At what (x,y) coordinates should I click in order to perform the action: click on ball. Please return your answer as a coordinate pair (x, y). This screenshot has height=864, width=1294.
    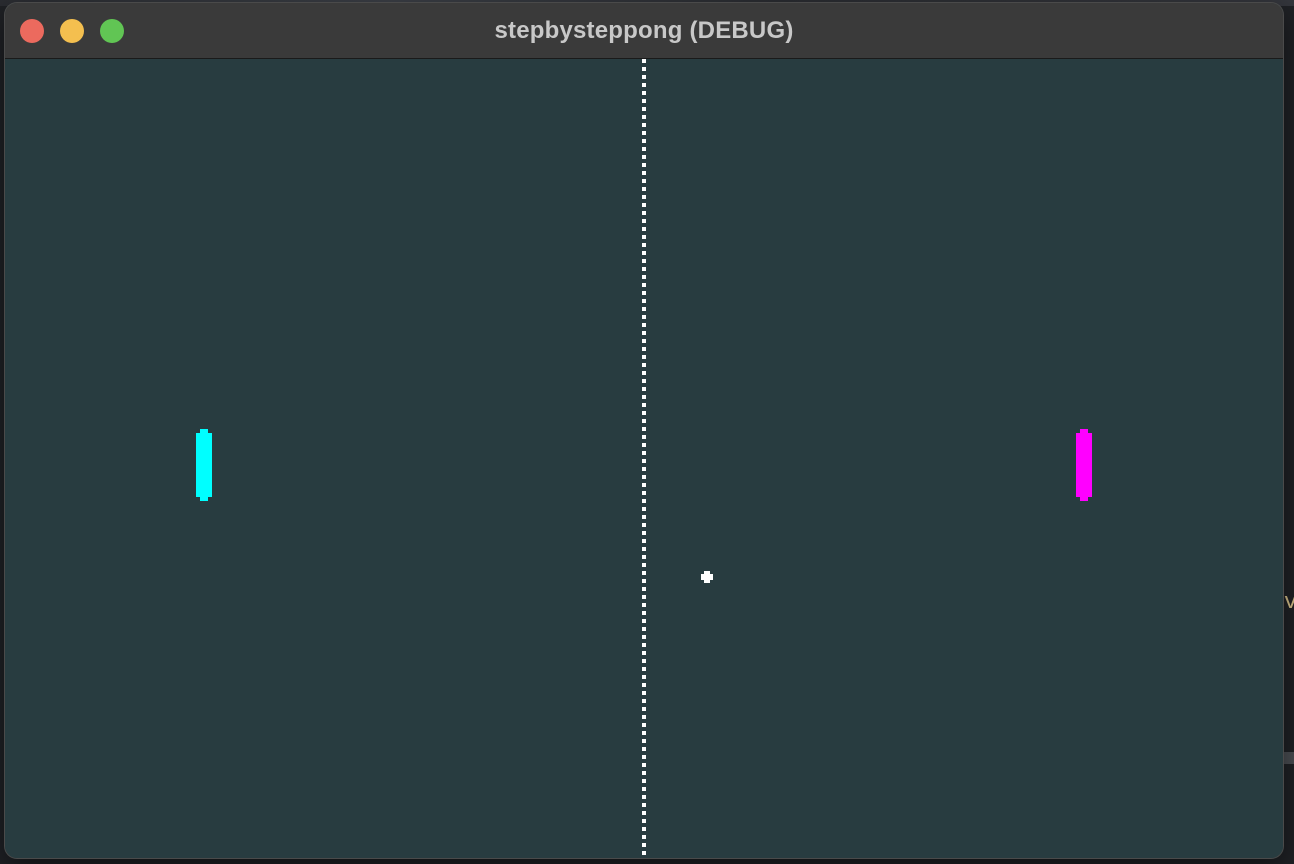
    Looking at the image, I should click on (707, 577).